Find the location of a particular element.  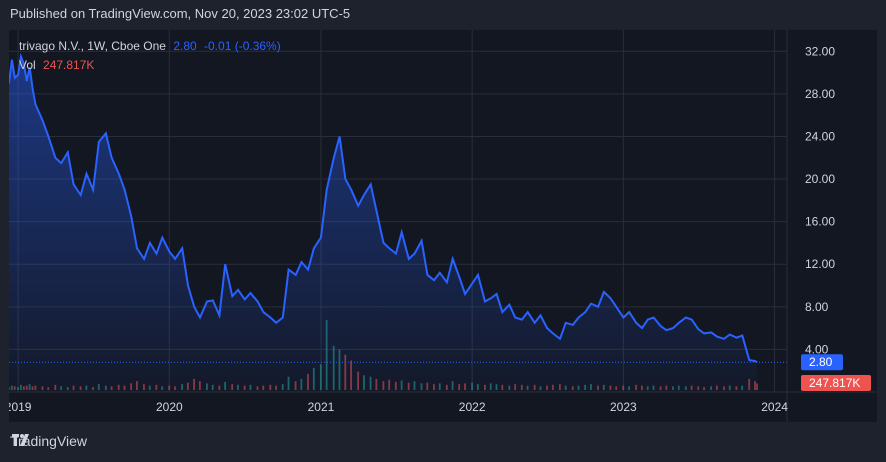

volume-title: Vol is located at coordinates (27, 65).